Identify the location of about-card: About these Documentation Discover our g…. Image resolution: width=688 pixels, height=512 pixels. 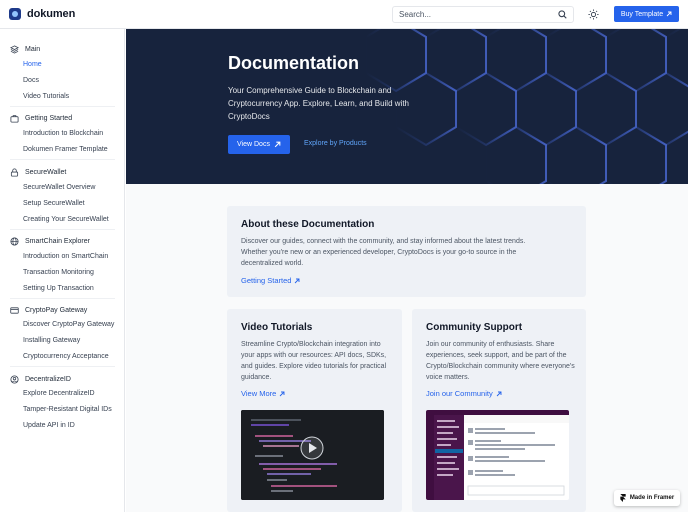
(406, 251).